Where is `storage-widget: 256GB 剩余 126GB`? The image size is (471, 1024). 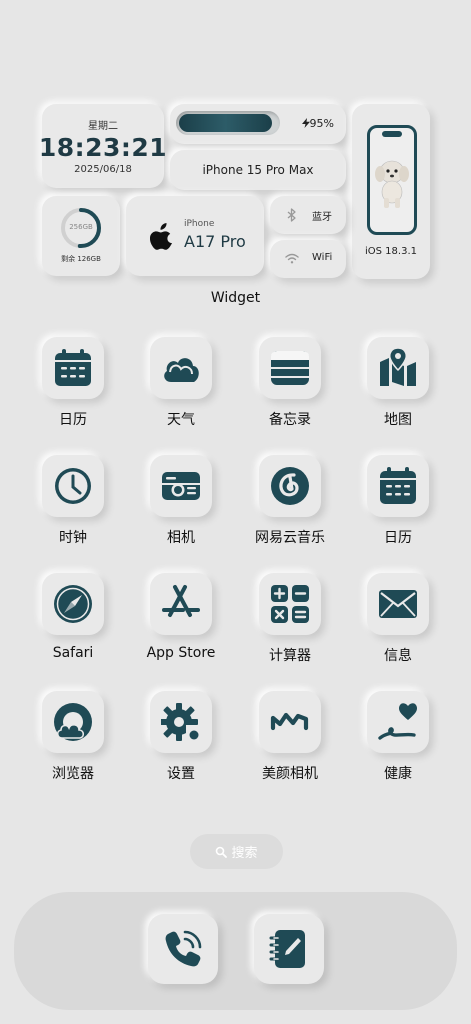
storage-widget: 256GB 剩余 126GB is located at coordinates (81, 236).